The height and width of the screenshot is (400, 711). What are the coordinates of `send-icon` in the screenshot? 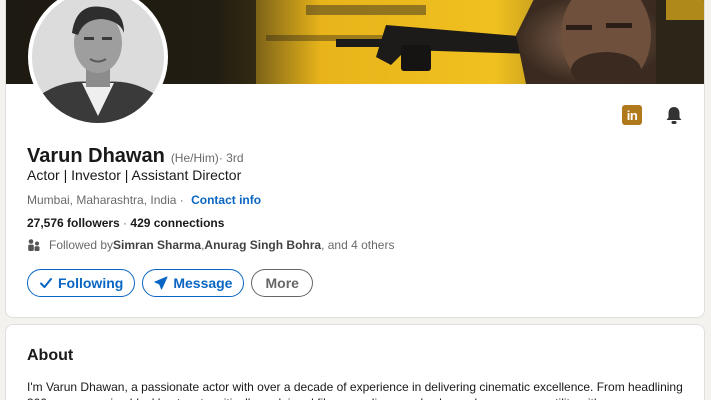 It's located at (161, 283).